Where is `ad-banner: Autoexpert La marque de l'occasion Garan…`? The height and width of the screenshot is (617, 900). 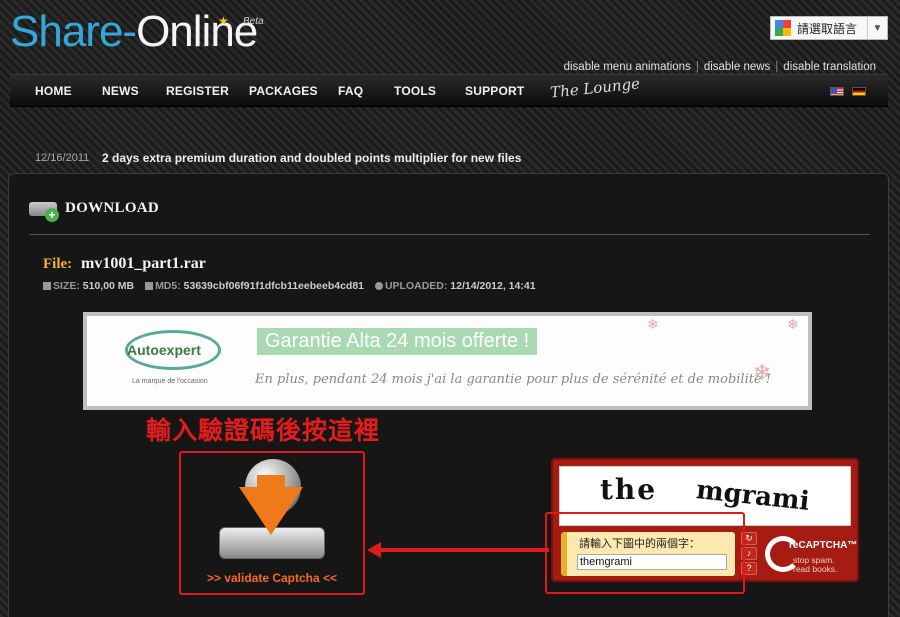
ad-banner: Autoexpert La marque de l'occasion Garan… is located at coordinates (447, 361).